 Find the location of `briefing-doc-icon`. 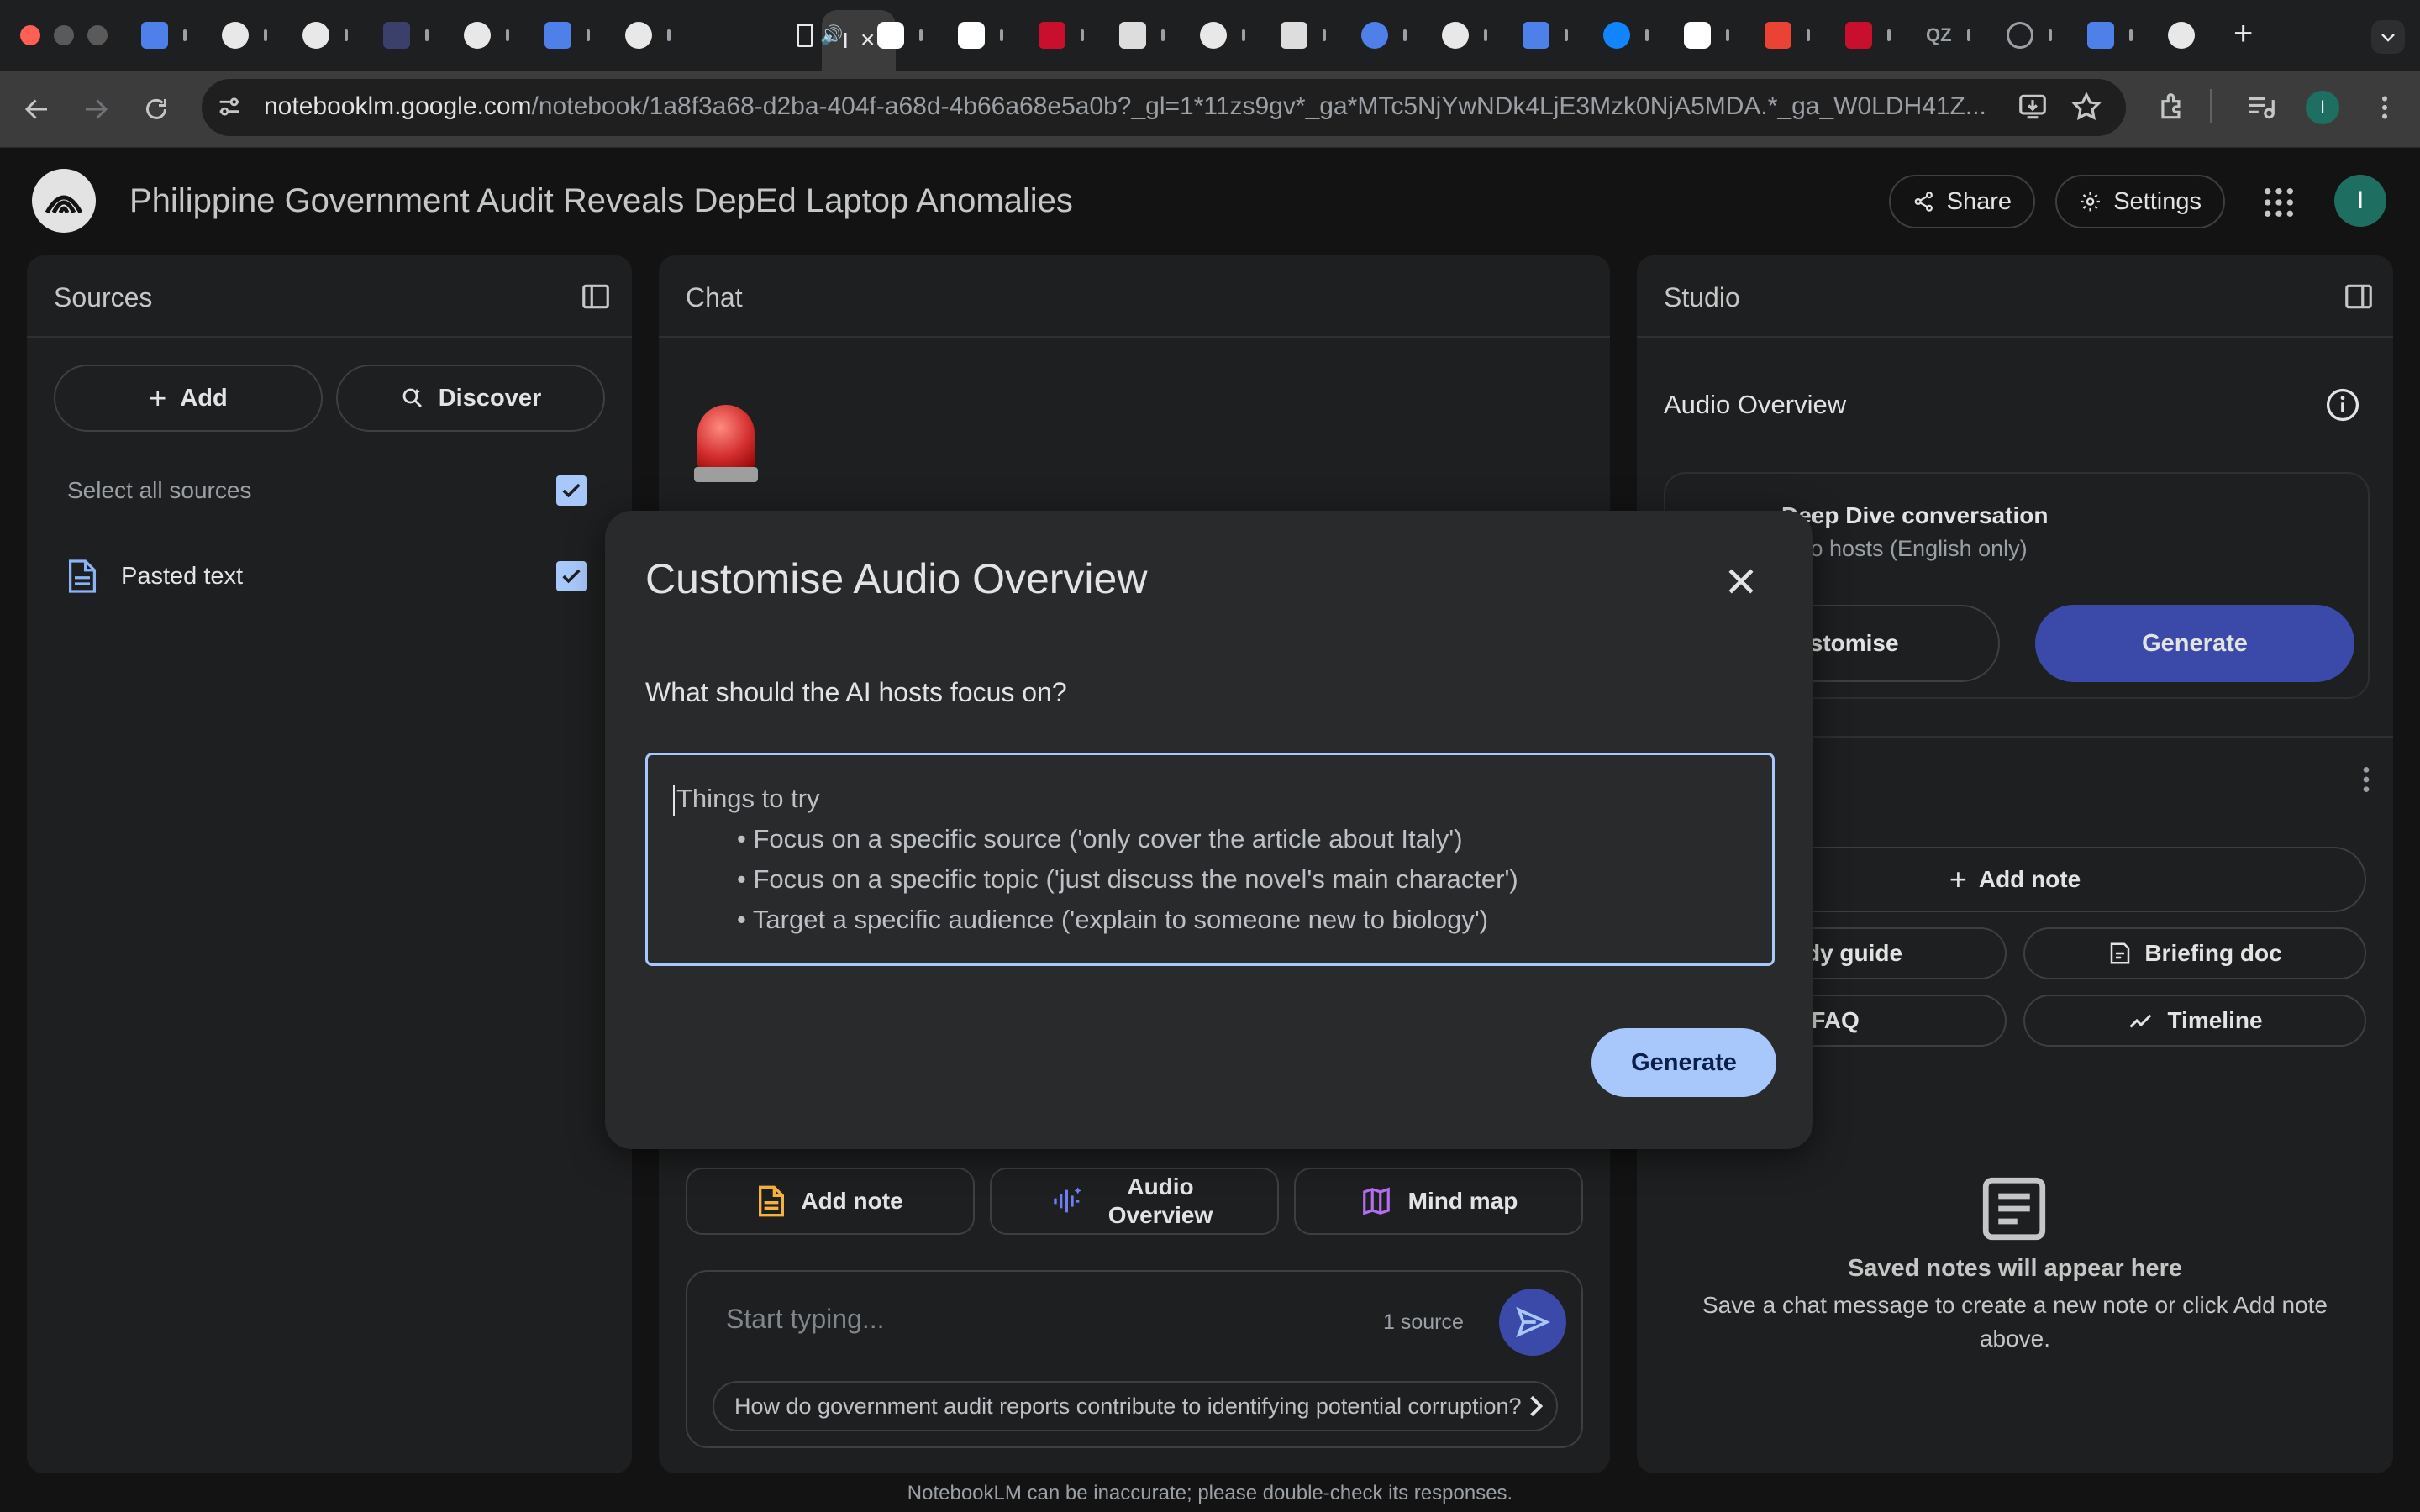

briefing-doc-icon is located at coordinates (2120, 953).